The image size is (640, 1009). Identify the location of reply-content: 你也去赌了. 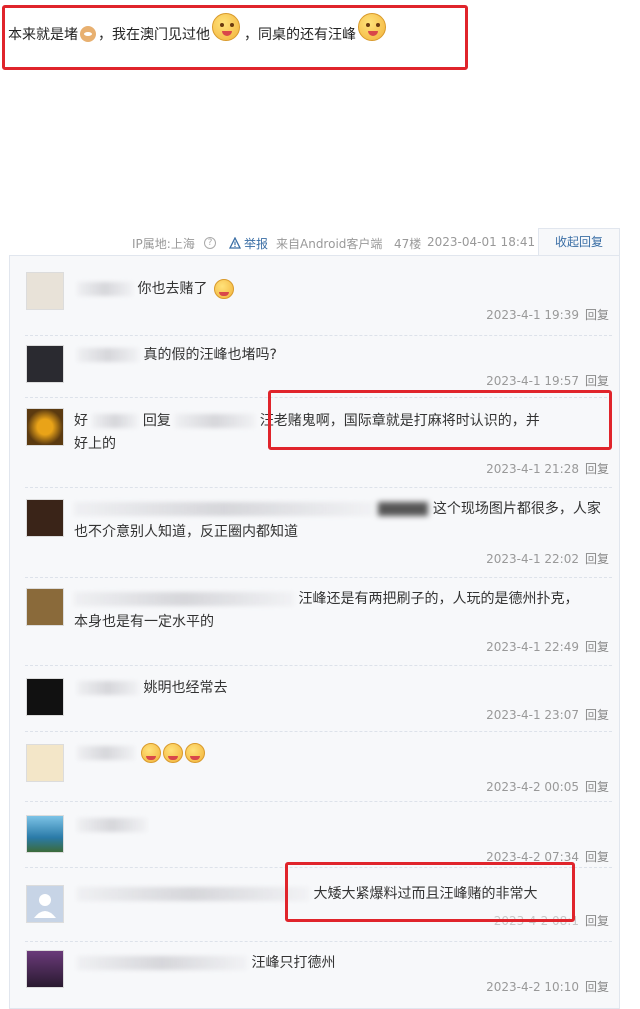
(155, 289).